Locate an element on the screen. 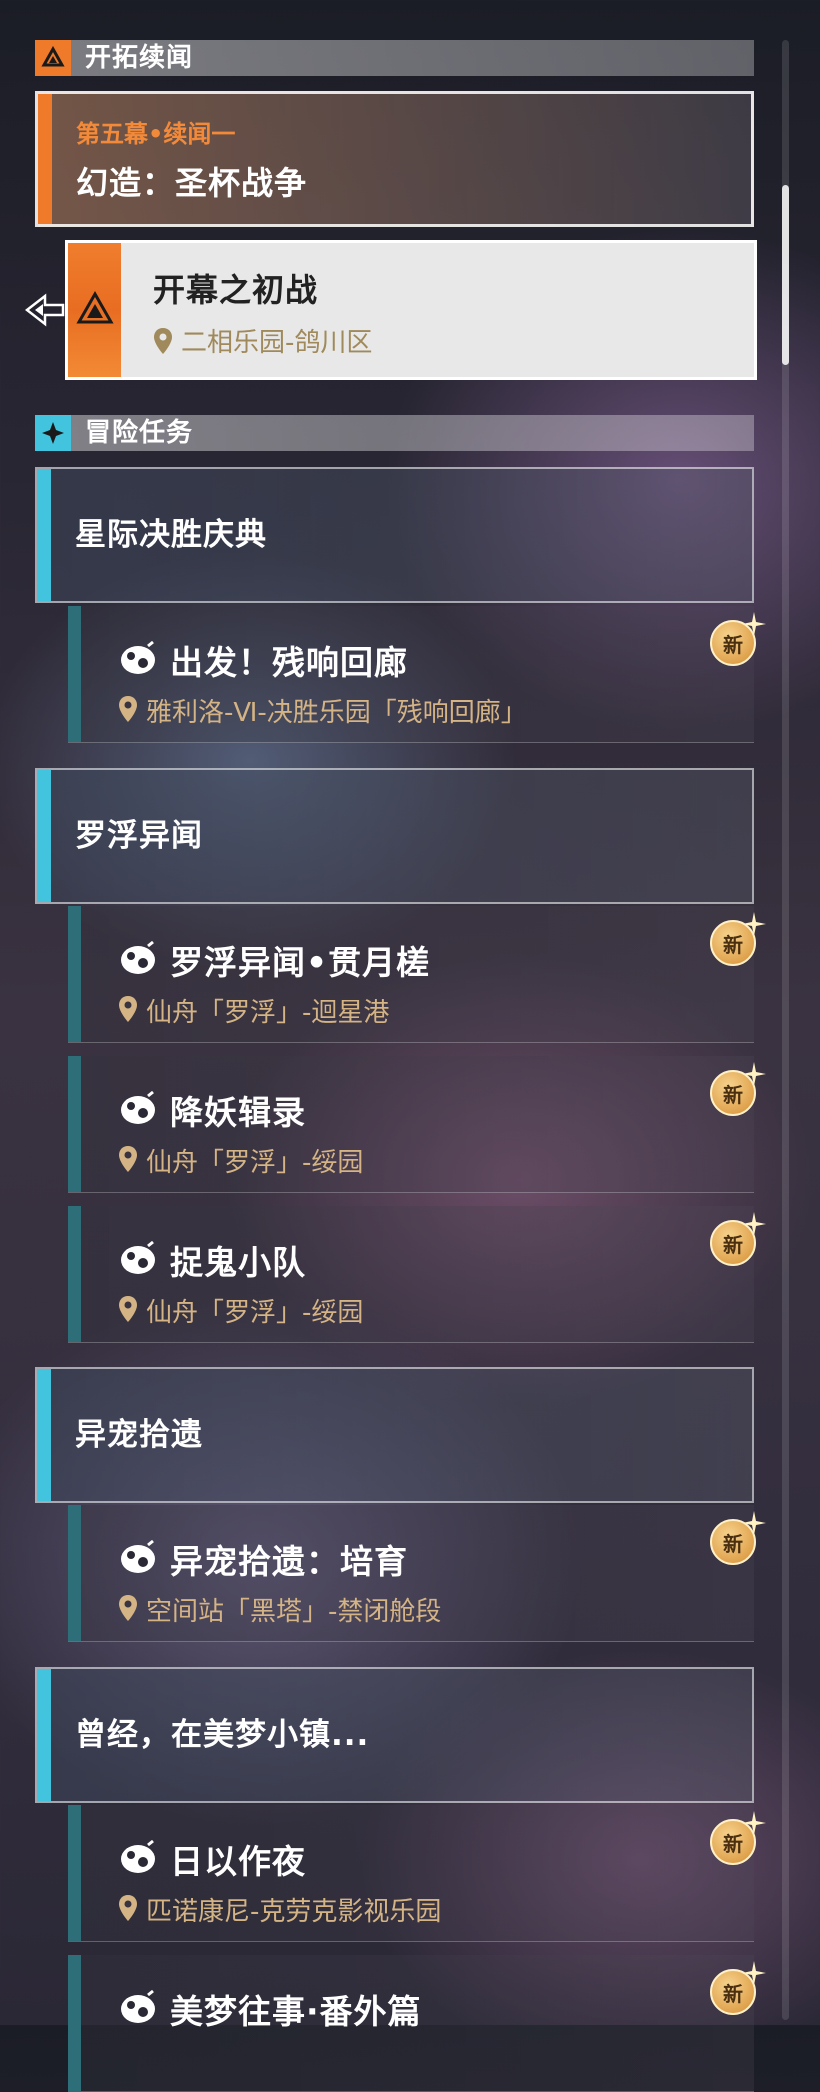 This screenshot has height=2092, width=820. trailblaze-icon is located at coordinates (53, 58).